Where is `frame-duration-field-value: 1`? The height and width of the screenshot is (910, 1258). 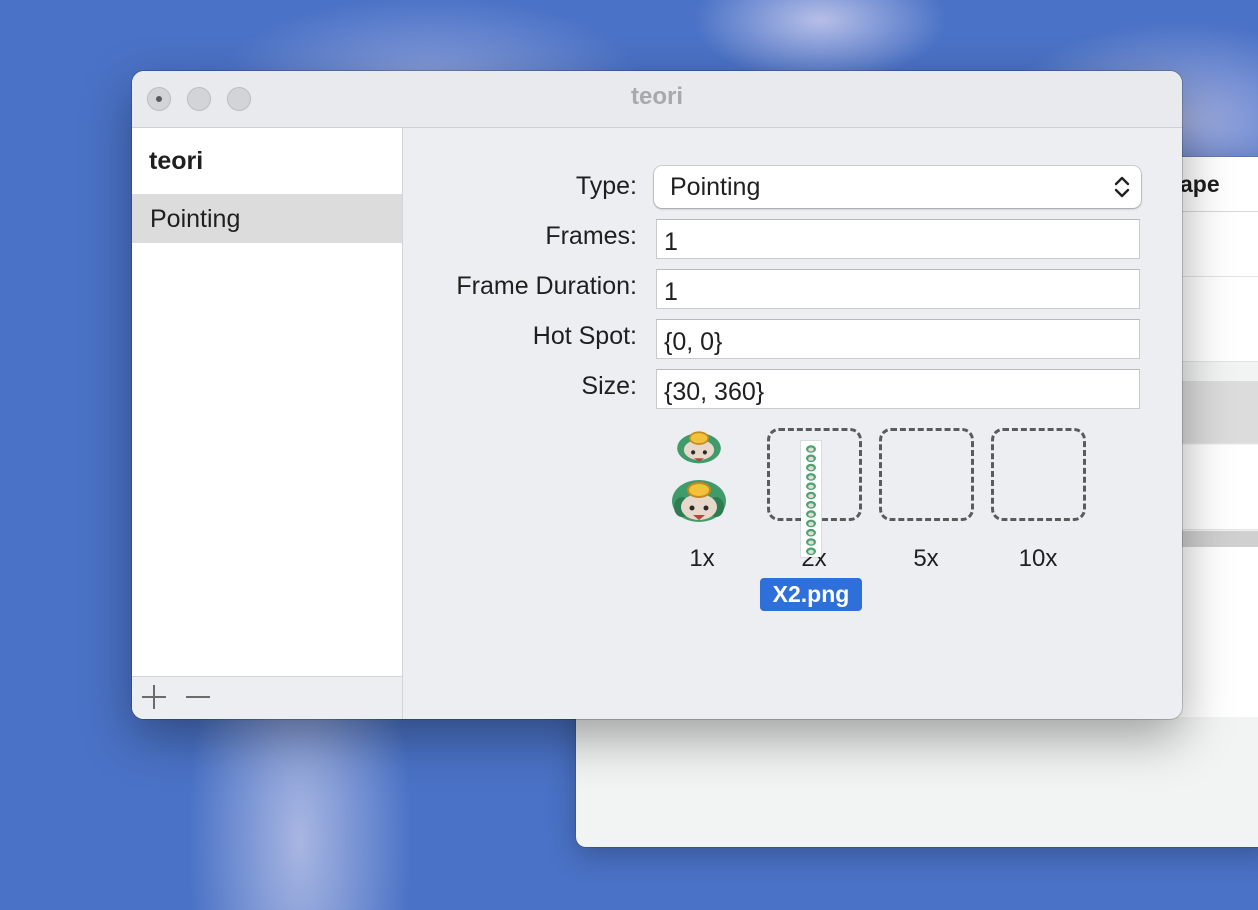 frame-duration-field-value: 1 is located at coordinates (671, 292).